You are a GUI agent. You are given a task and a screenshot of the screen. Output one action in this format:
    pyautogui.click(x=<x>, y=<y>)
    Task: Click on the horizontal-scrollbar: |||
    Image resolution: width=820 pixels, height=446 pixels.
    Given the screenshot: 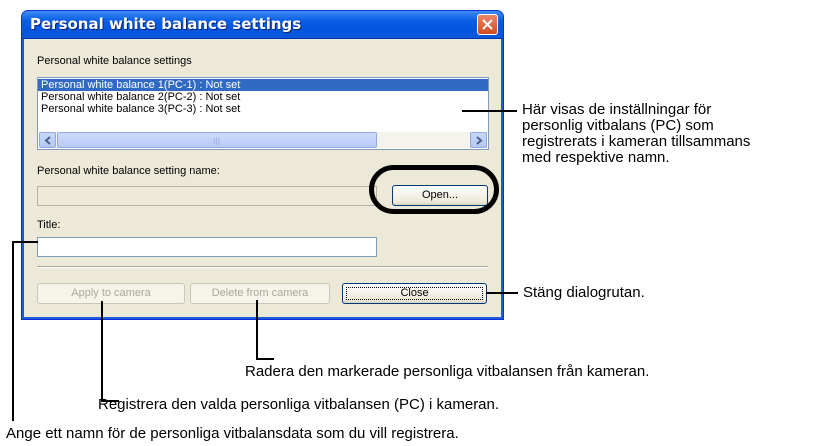 What is the action you would take?
    pyautogui.click(x=263, y=140)
    